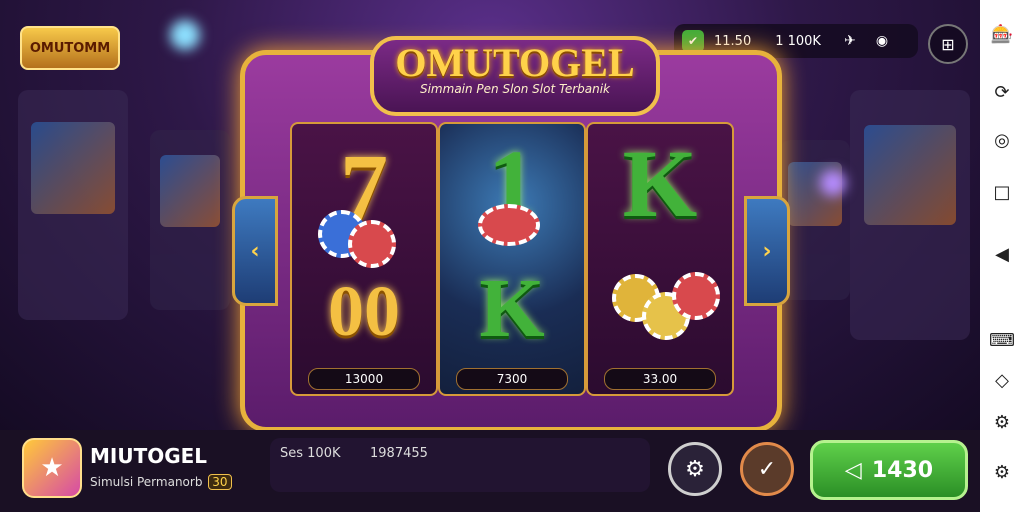  What do you see at coordinates (1002, 92) in the screenshot?
I see `refresh-icon: ⟳` at bounding box center [1002, 92].